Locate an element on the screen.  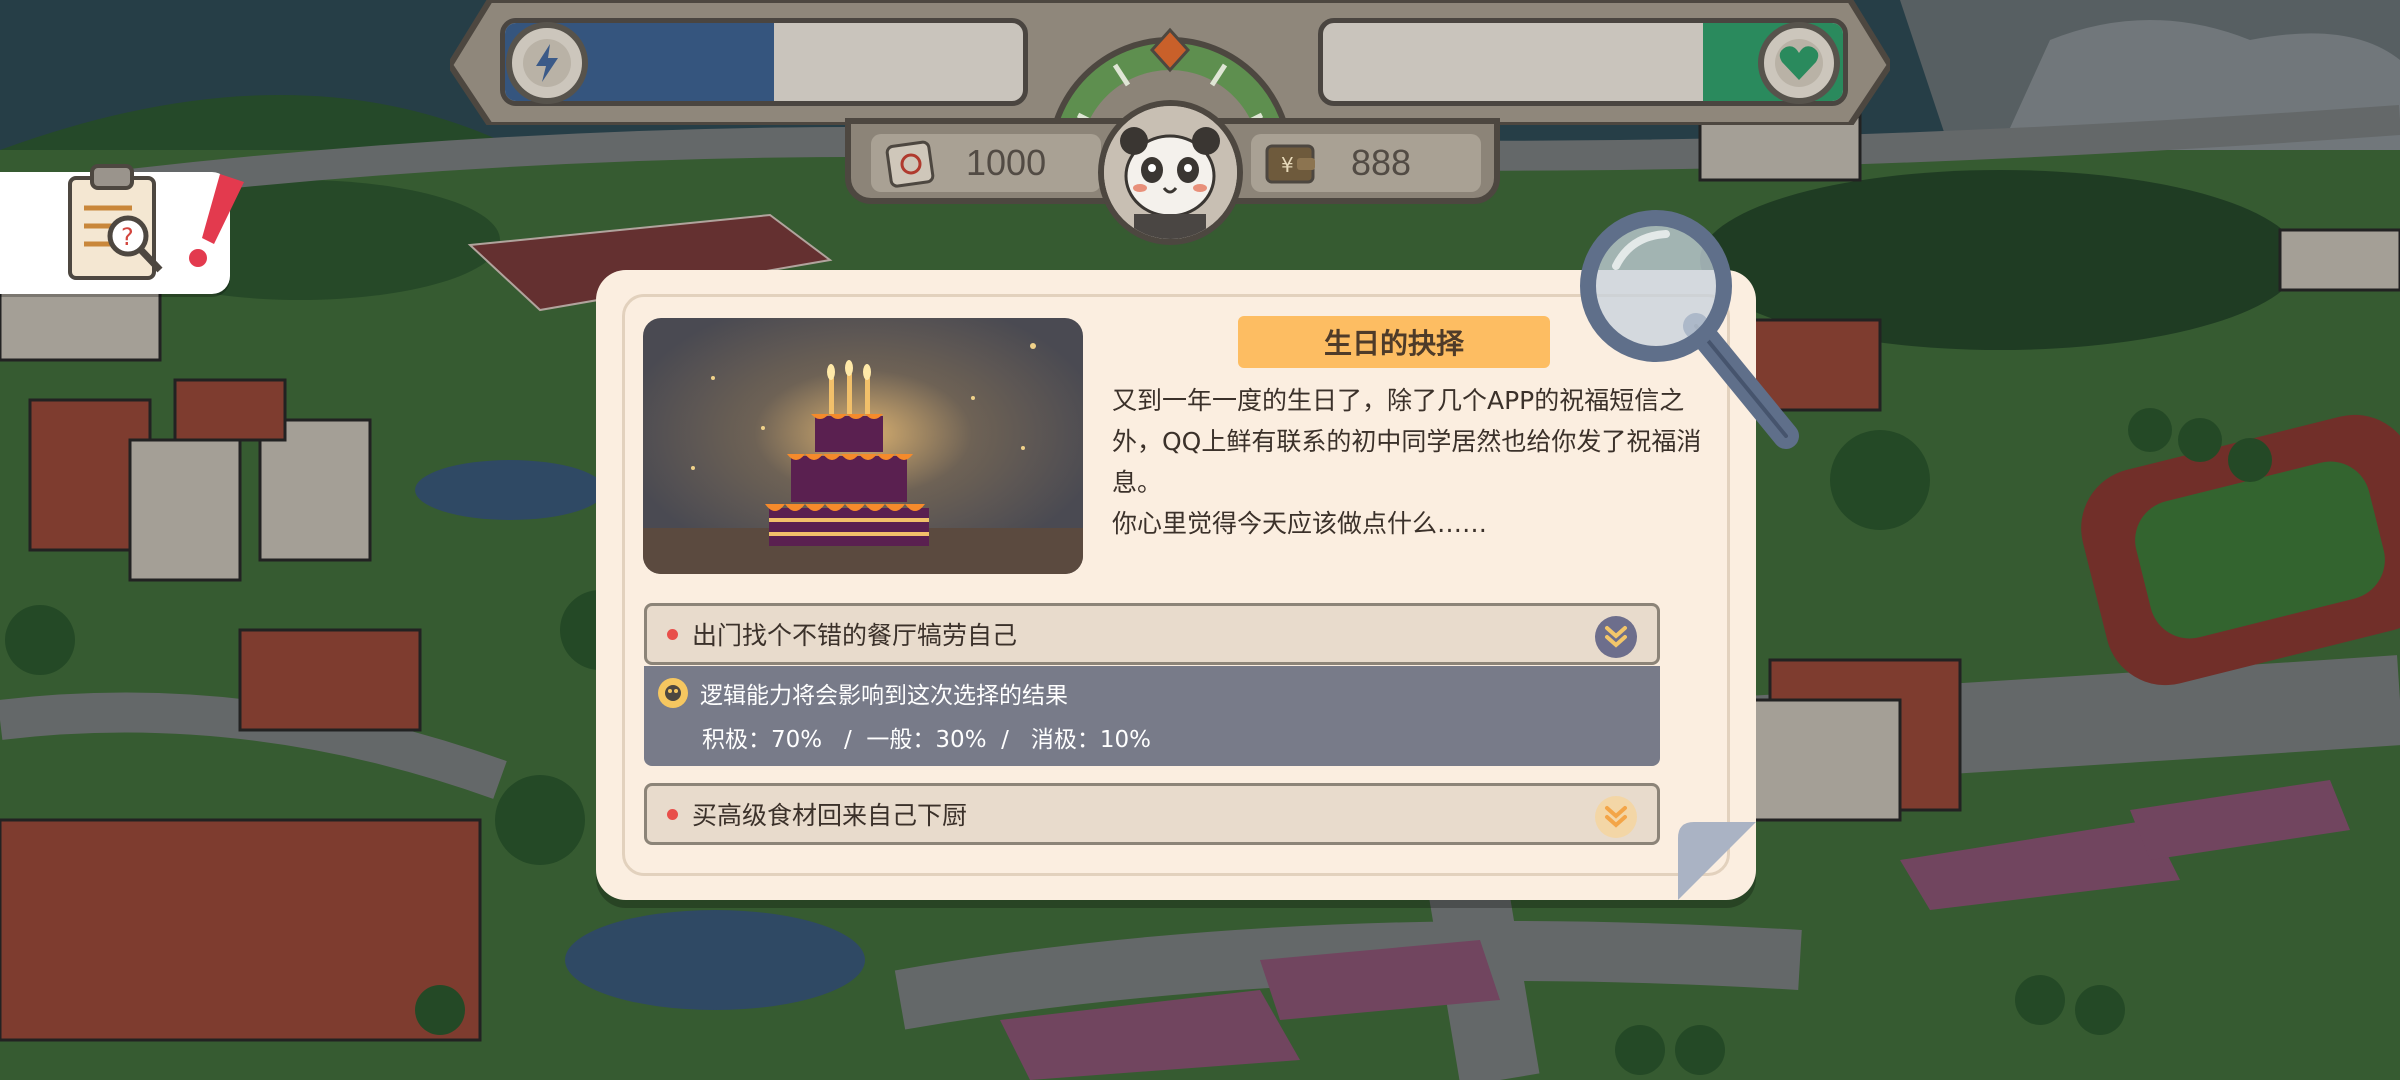
birthday-cake-image is located at coordinates (863, 446).